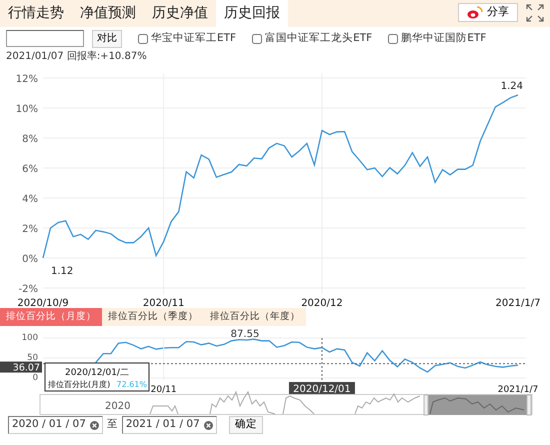 The width and height of the screenshot is (550, 445). I want to click on tooltip-label: 排位百分比(月度), so click(79, 384).